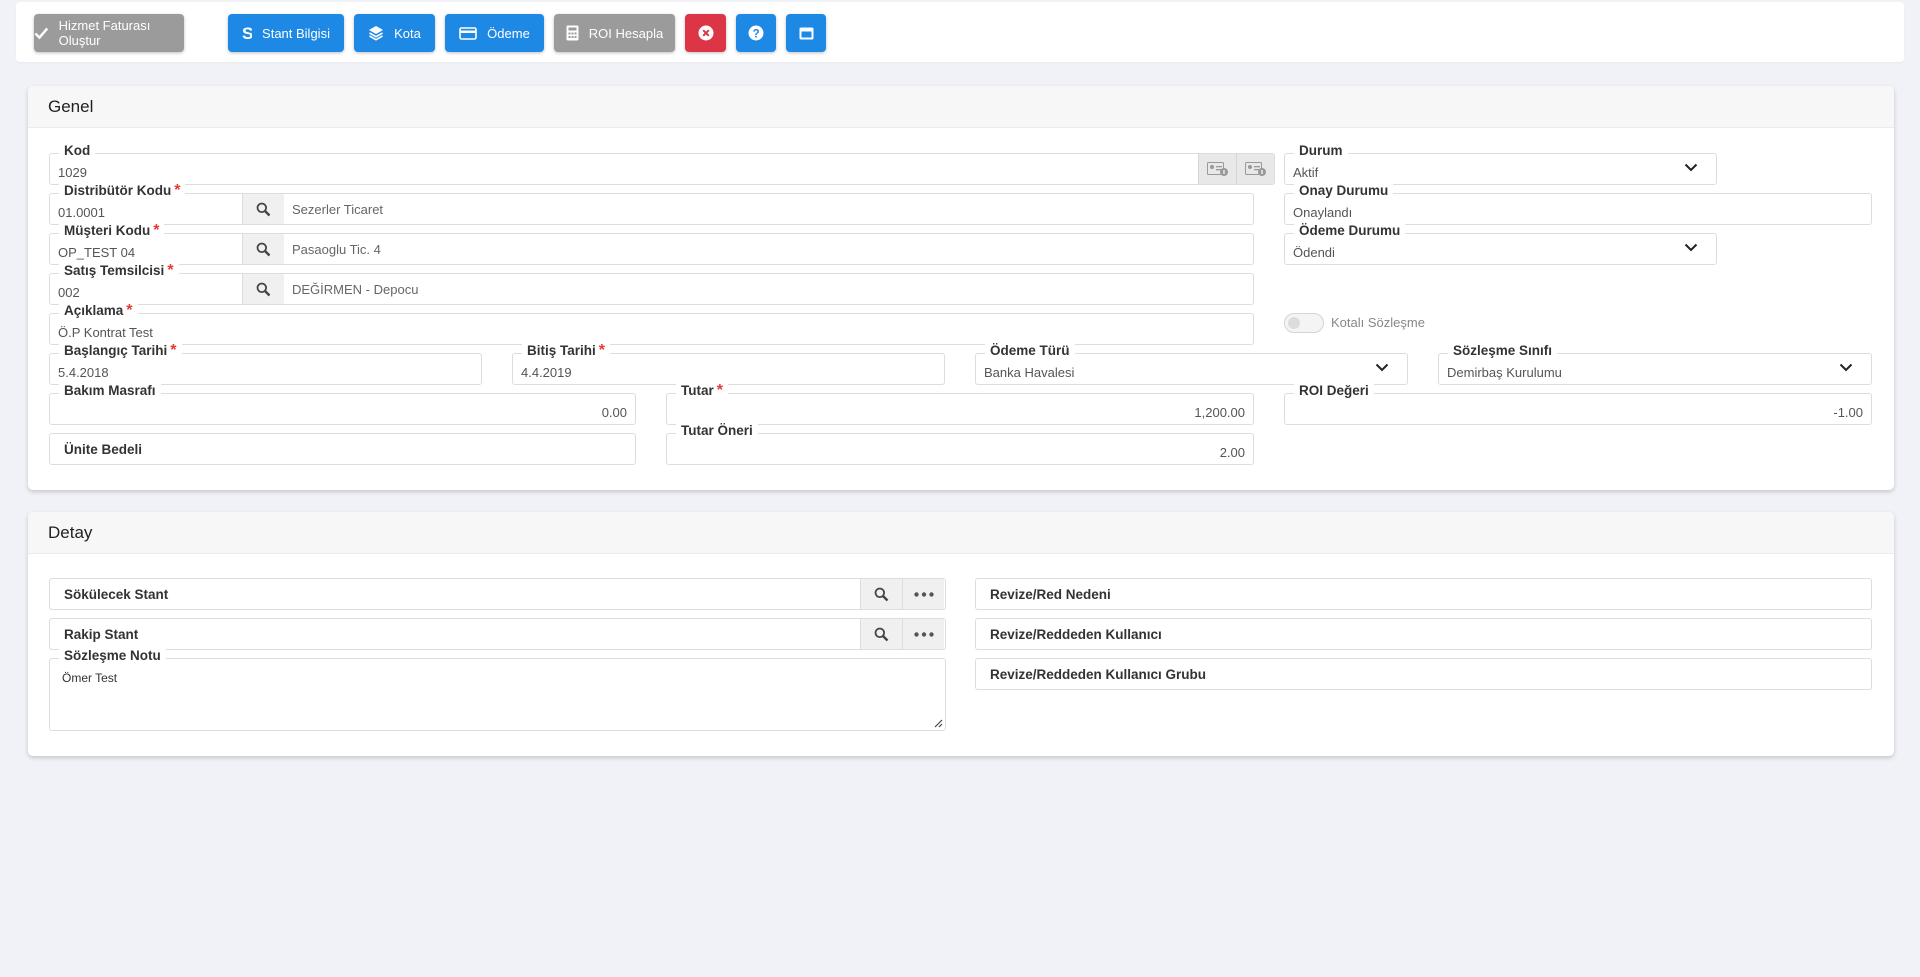 Image resolution: width=1920 pixels, height=977 pixels. Describe the element at coordinates (497, 689) in the screenshot. I see `contract-note-textarea: Sözleşme Notu Ömer Test` at that location.